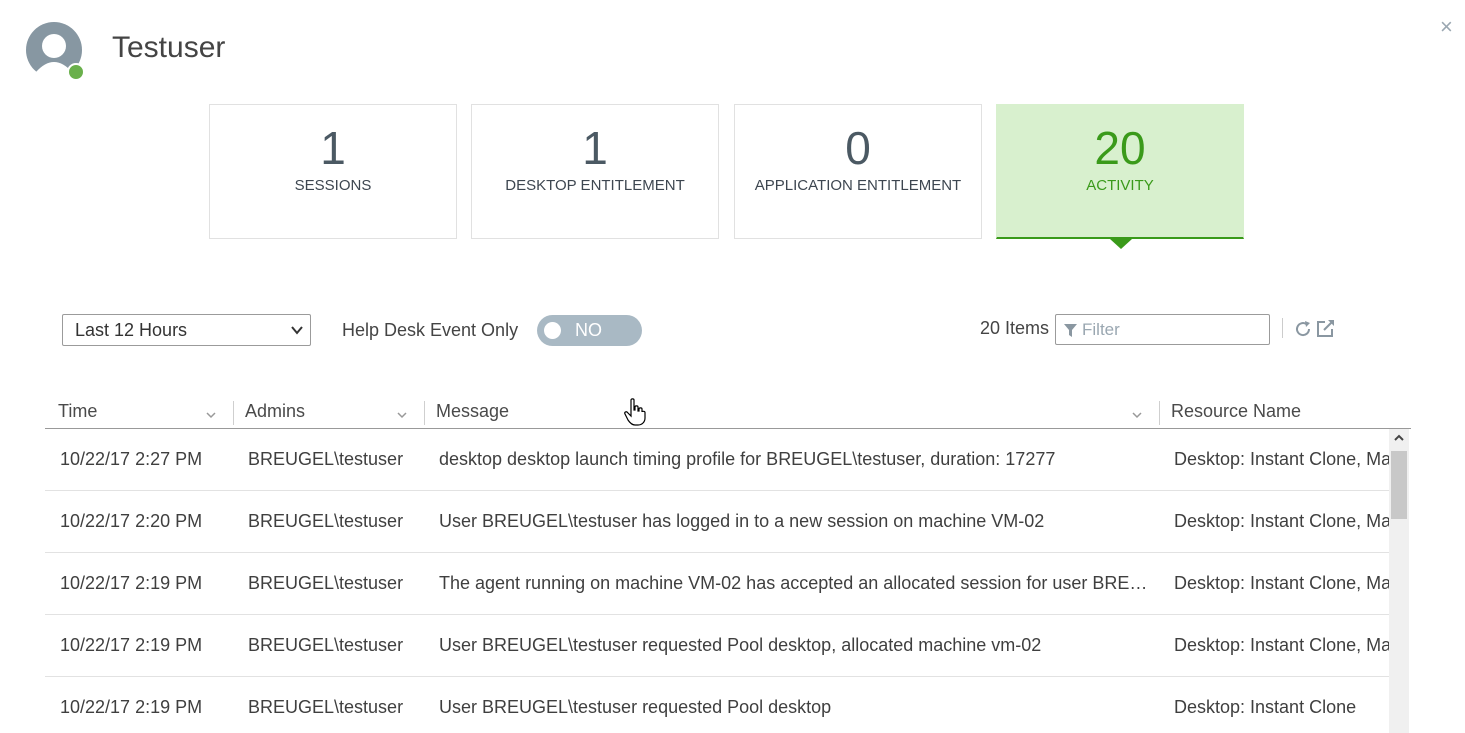  I want to click on active-card-pointer, so click(1121, 244).